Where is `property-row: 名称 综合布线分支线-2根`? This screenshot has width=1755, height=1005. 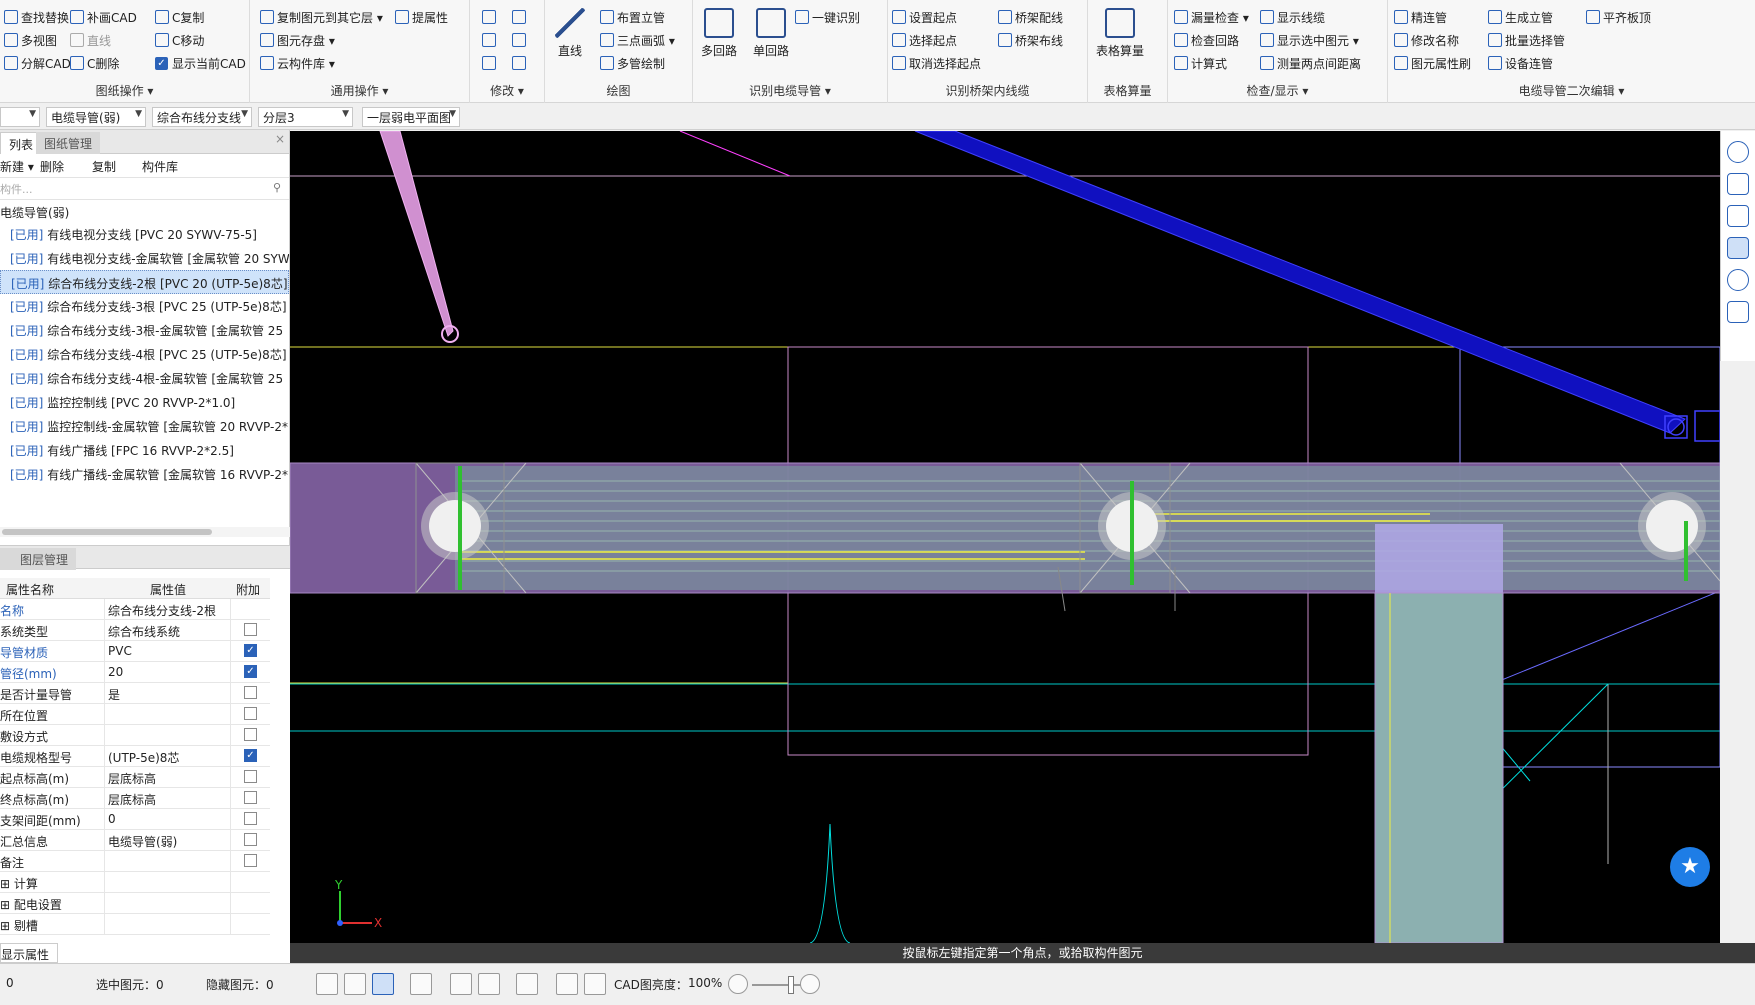
property-row: 名称 综合布线分支线-2根 is located at coordinates (135, 609).